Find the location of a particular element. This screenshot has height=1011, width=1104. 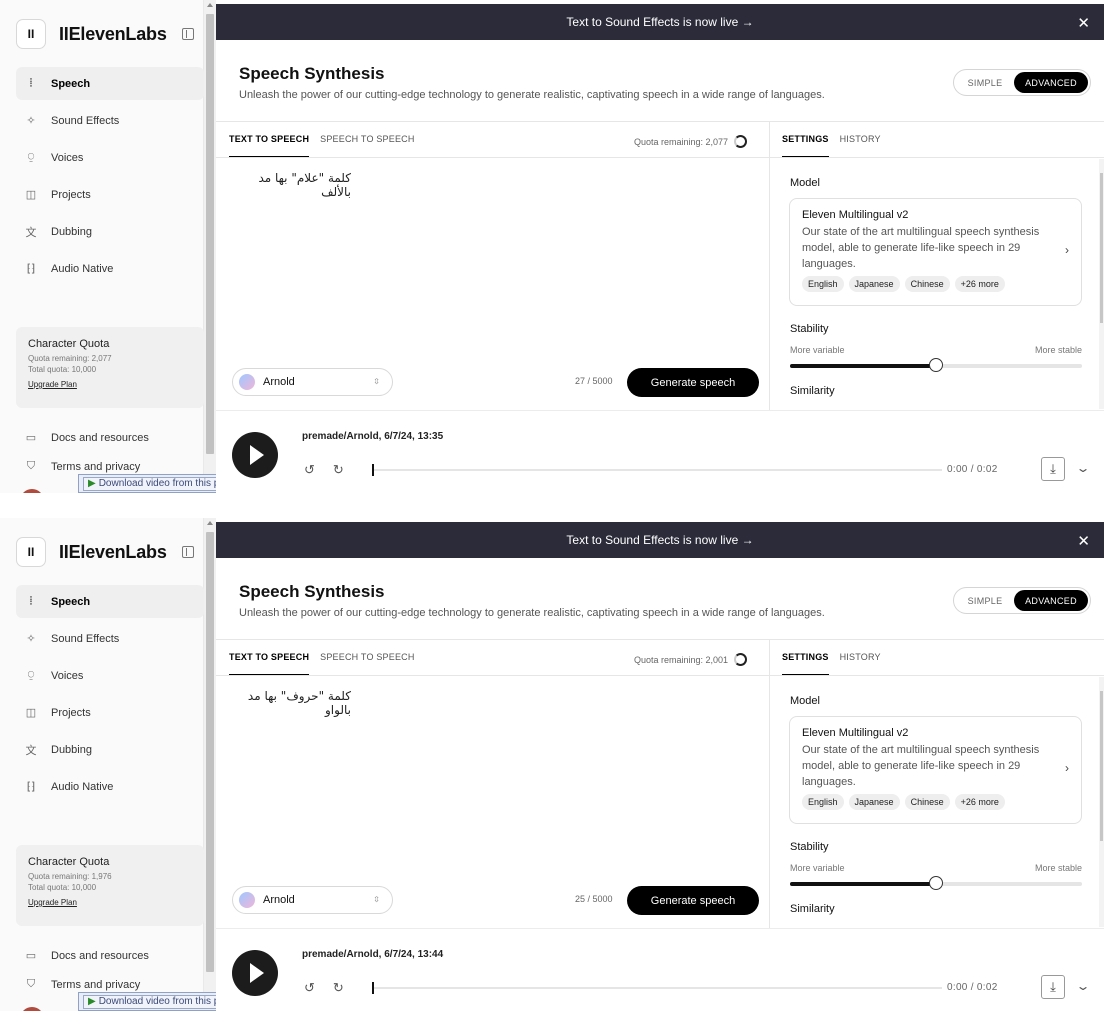

model-label: Model is located at coordinates (805, 701).